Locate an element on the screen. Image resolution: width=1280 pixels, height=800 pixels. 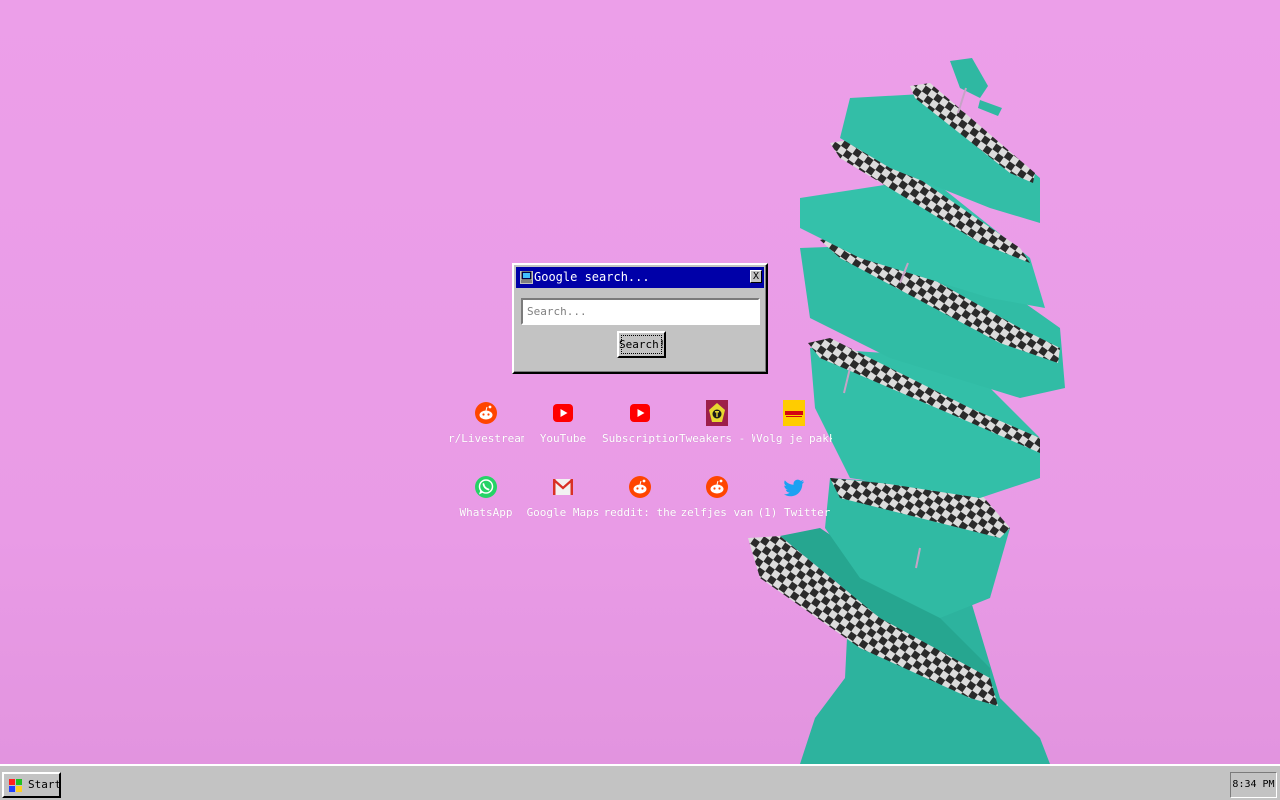
shortcut-label: Subscription is located at coordinates (640, 438).